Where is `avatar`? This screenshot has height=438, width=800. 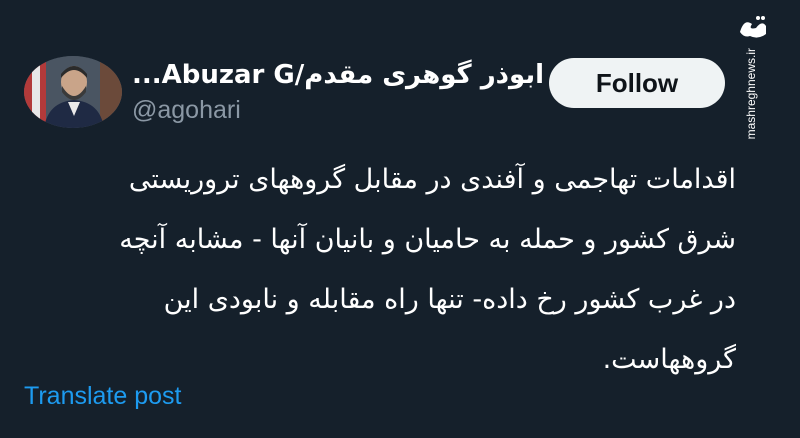 avatar is located at coordinates (73, 92).